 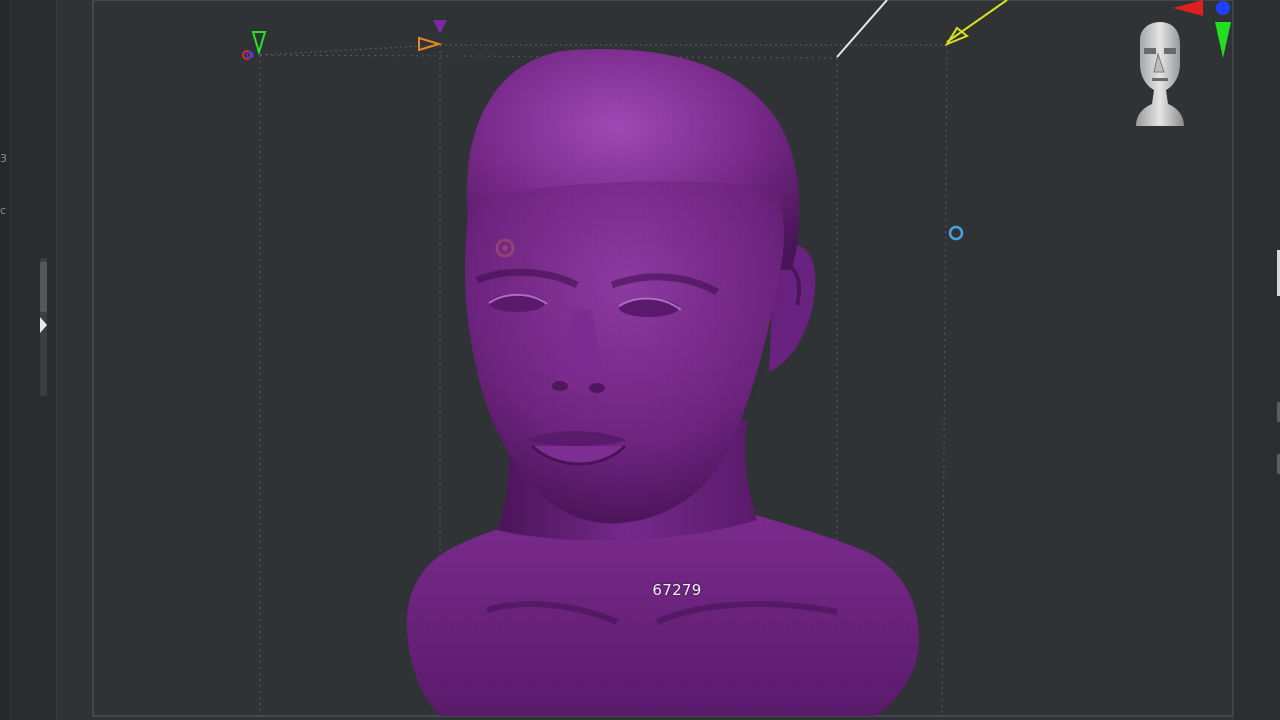 What do you see at coordinates (43, 325) in the screenshot?
I see `collapse-arrow-icon` at bounding box center [43, 325].